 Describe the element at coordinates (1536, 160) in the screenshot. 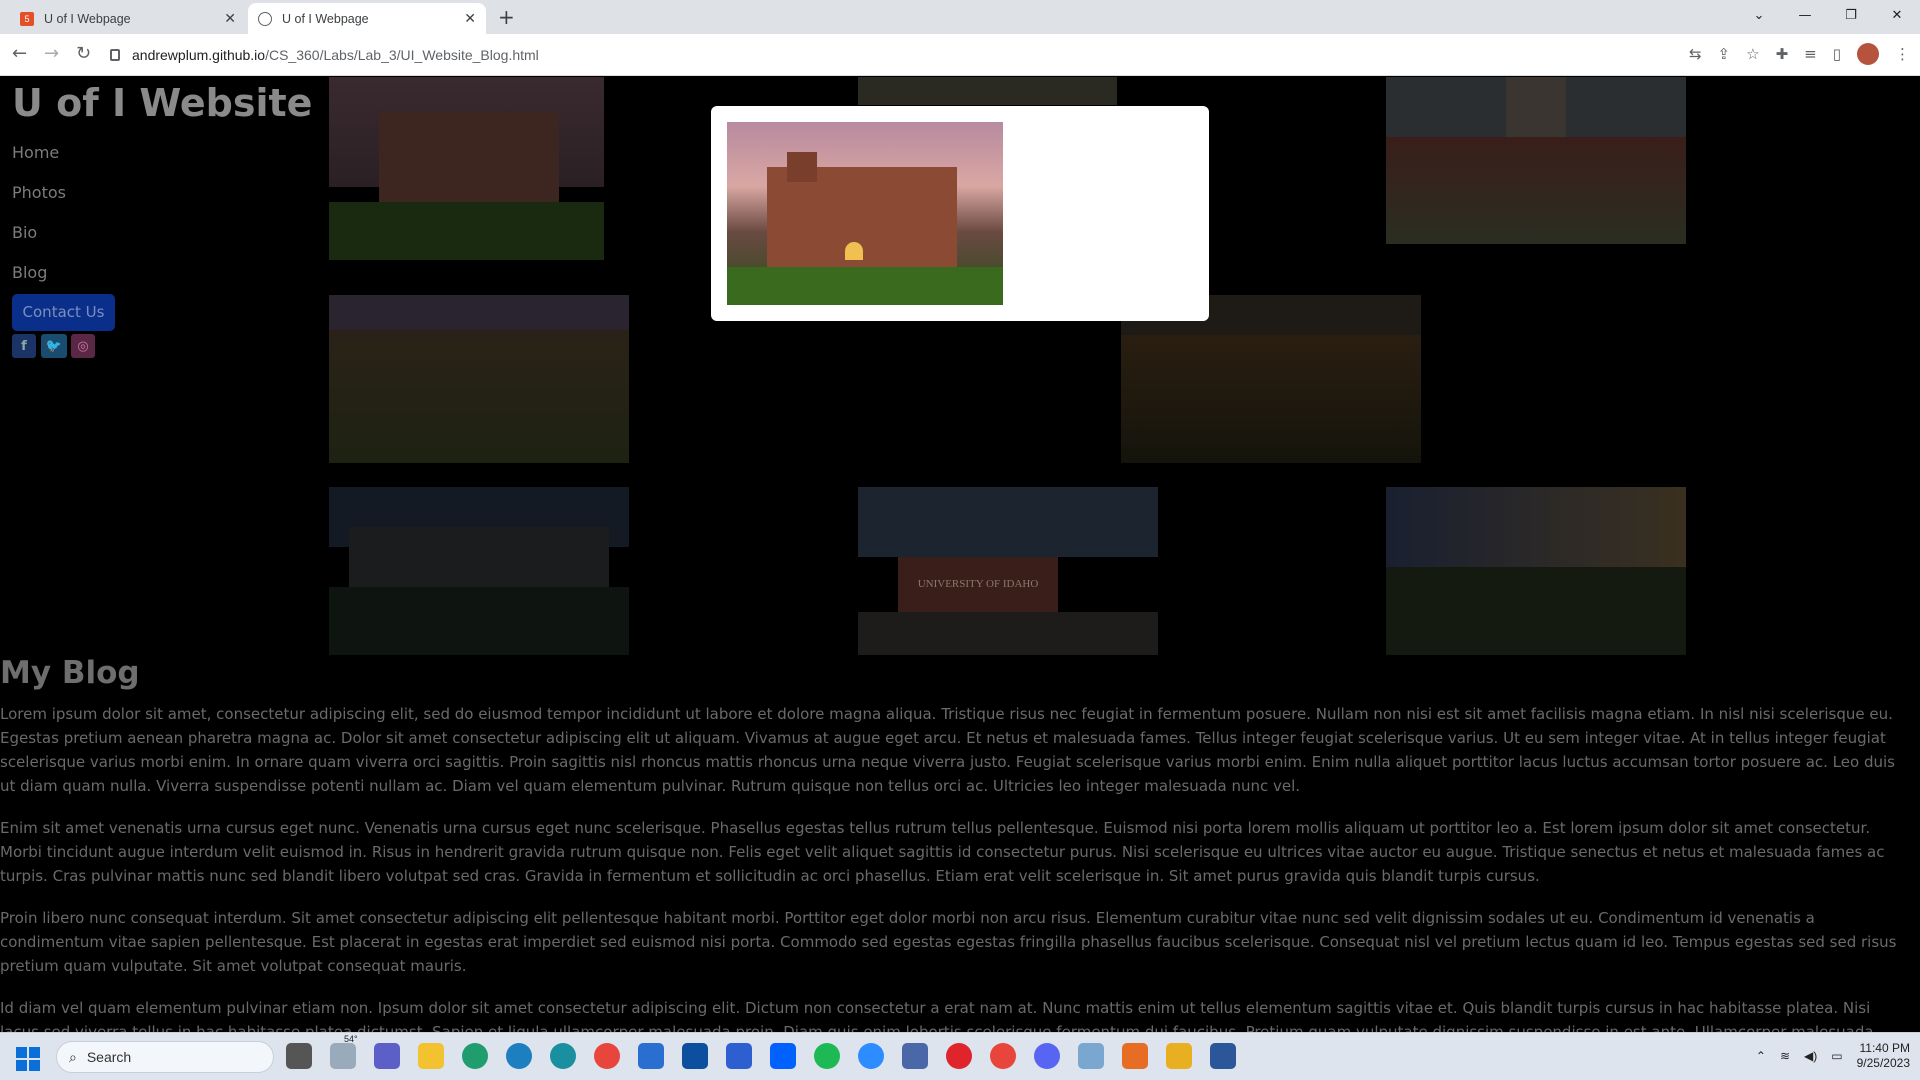

I see `gallery-photo-campus-walk` at that location.